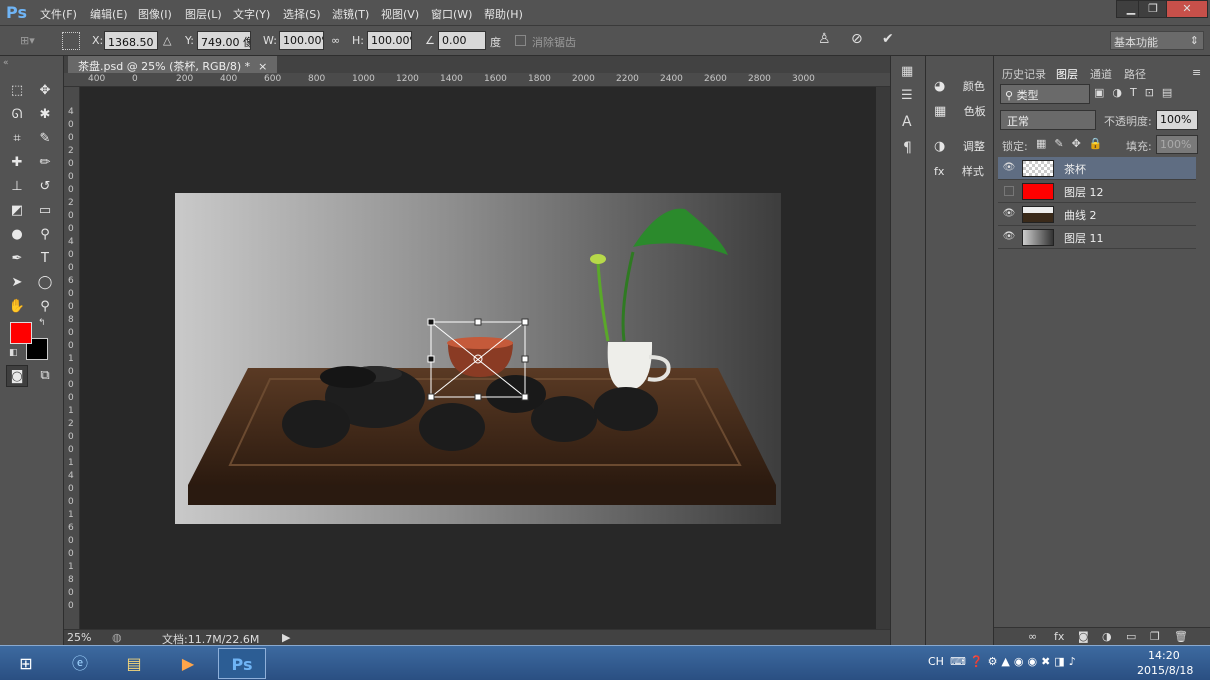 Image resolution: width=1210 pixels, height=680 pixels. What do you see at coordinates (1083, 636) in the screenshot?
I see `mask-icon: ◙` at bounding box center [1083, 636].